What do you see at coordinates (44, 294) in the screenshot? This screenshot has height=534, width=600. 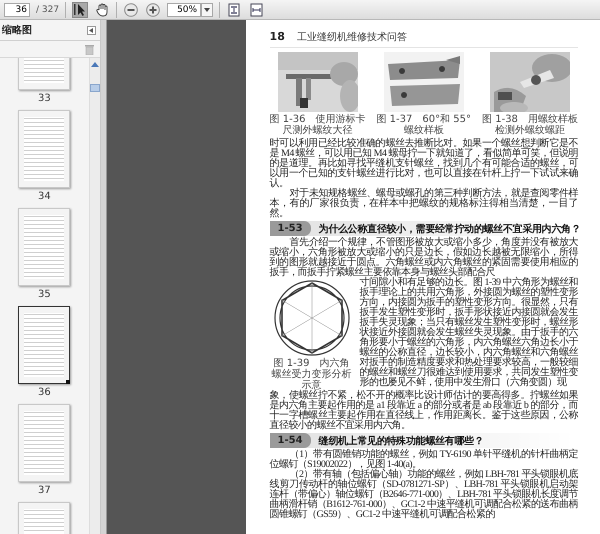 I see `page-label: 35` at bounding box center [44, 294].